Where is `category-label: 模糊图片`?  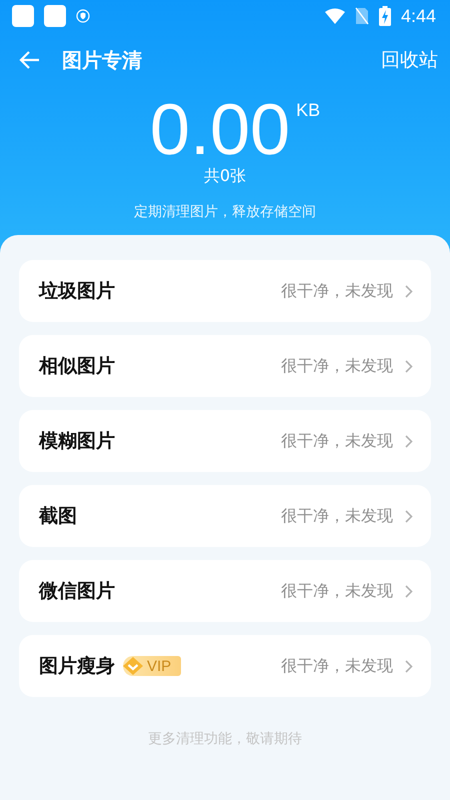
category-label: 模糊图片 is located at coordinates (77, 441).